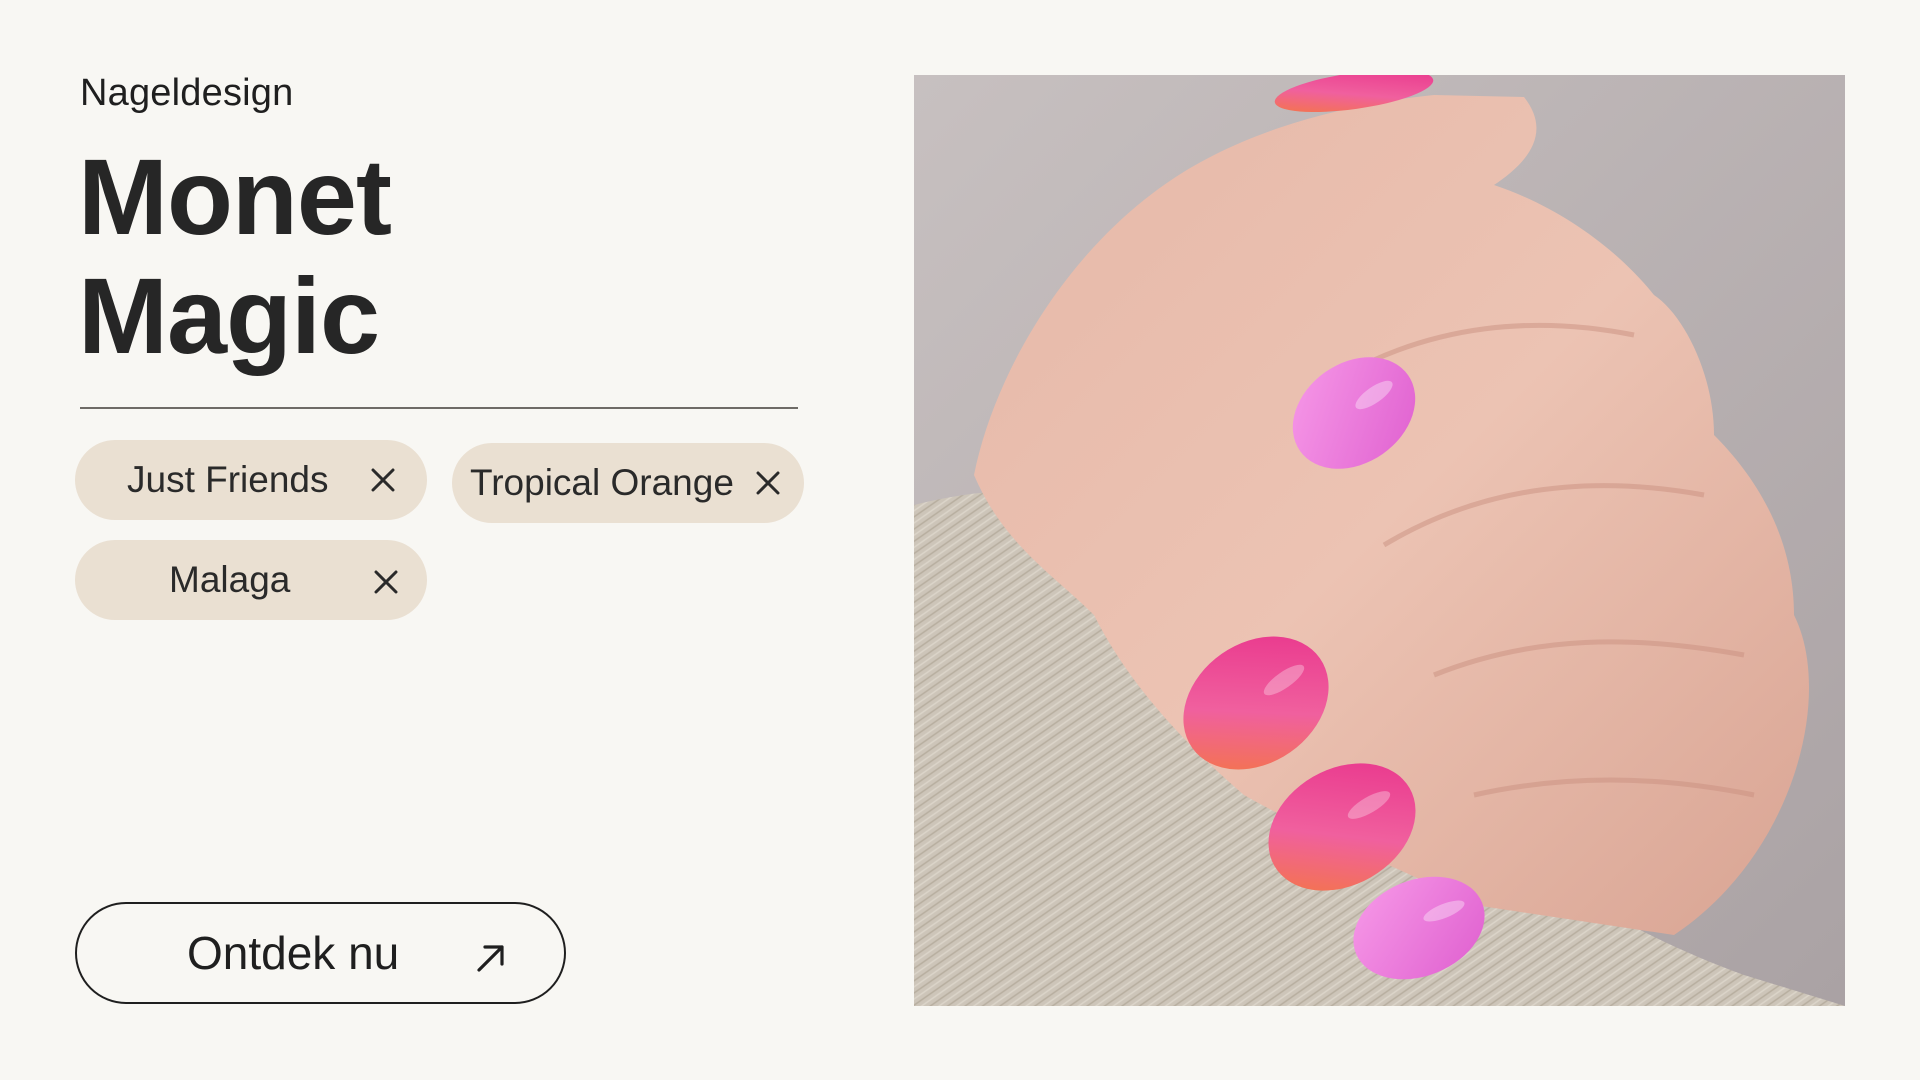 The image size is (1920, 1080). Describe the element at coordinates (230, 579) in the screenshot. I see `filter-chip-label: Malaga` at that location.